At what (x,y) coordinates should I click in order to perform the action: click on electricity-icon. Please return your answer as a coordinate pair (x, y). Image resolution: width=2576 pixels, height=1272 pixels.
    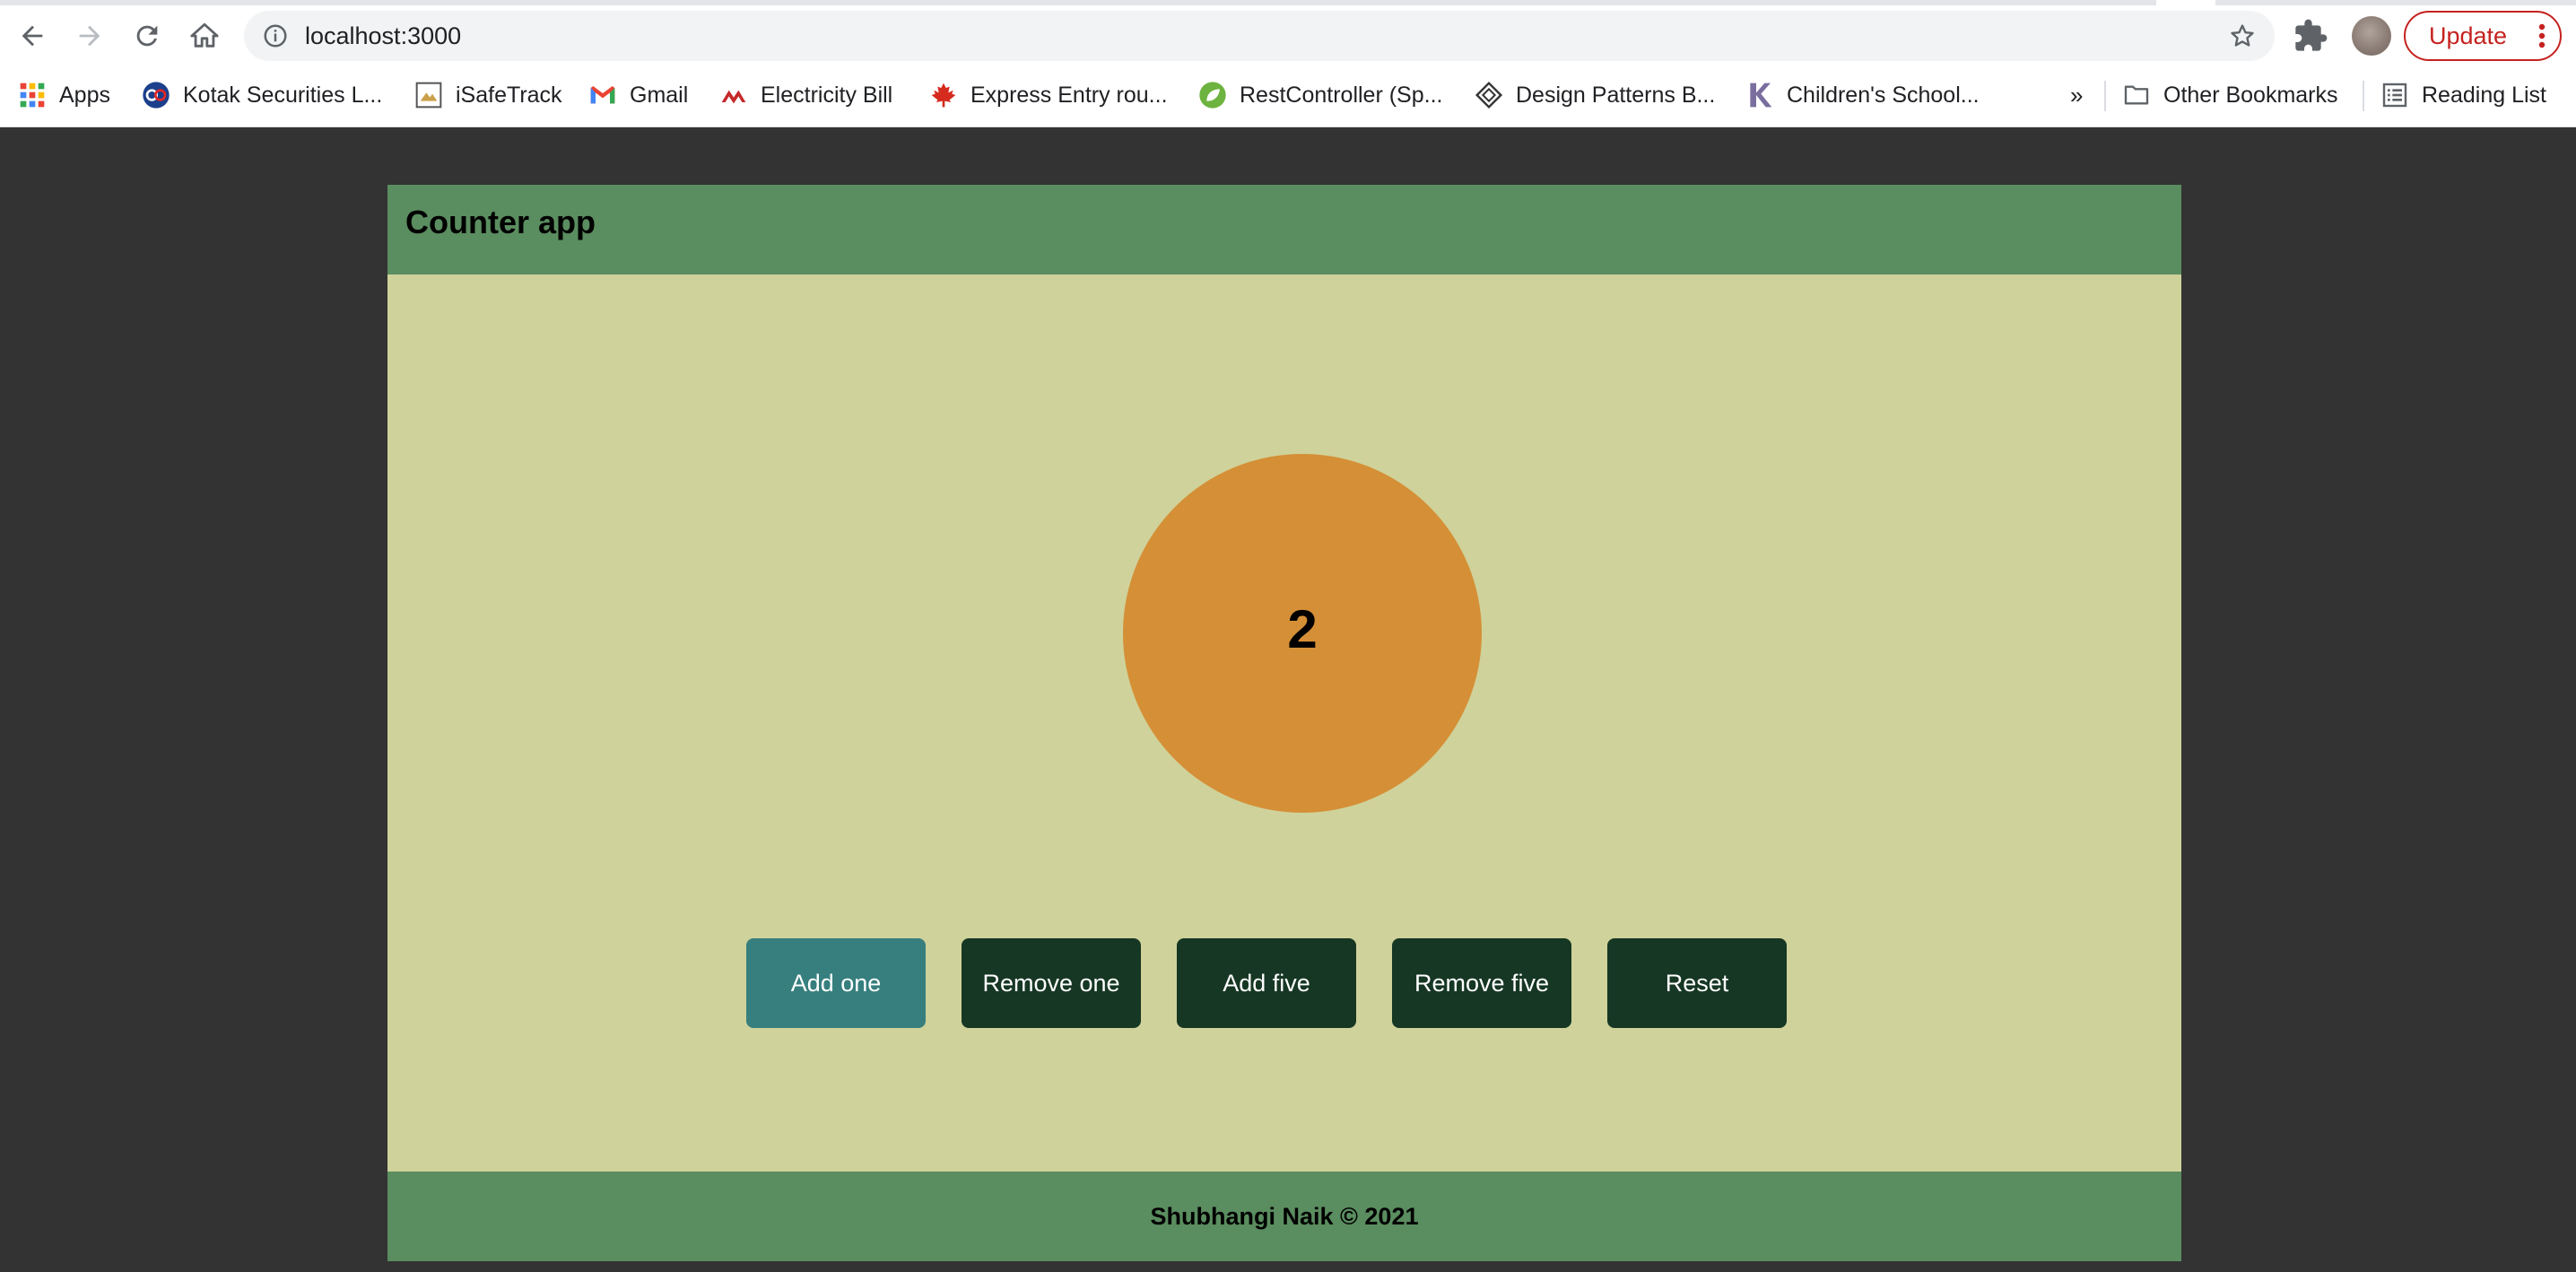
    Looking at the image, I should click on (733, 97).